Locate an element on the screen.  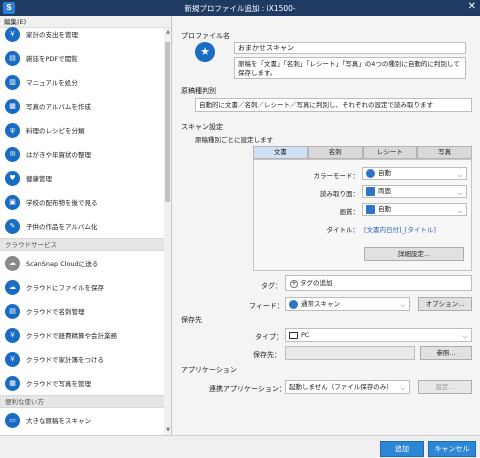
cloud-item-label: クラウドで写真を管理 is located at coordinates (58, 384).